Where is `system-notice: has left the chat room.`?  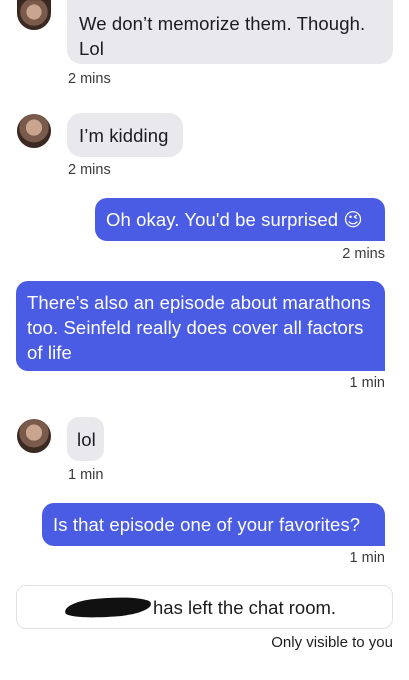
system-notice: has left the chat room. is located at coordinates (204, 607).